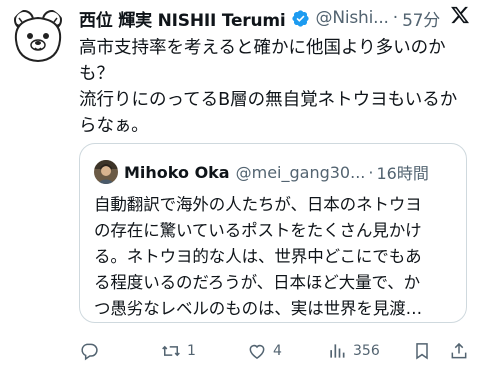  I want to click on tweet-action-bar: 1 4 356, so click(275, 351).